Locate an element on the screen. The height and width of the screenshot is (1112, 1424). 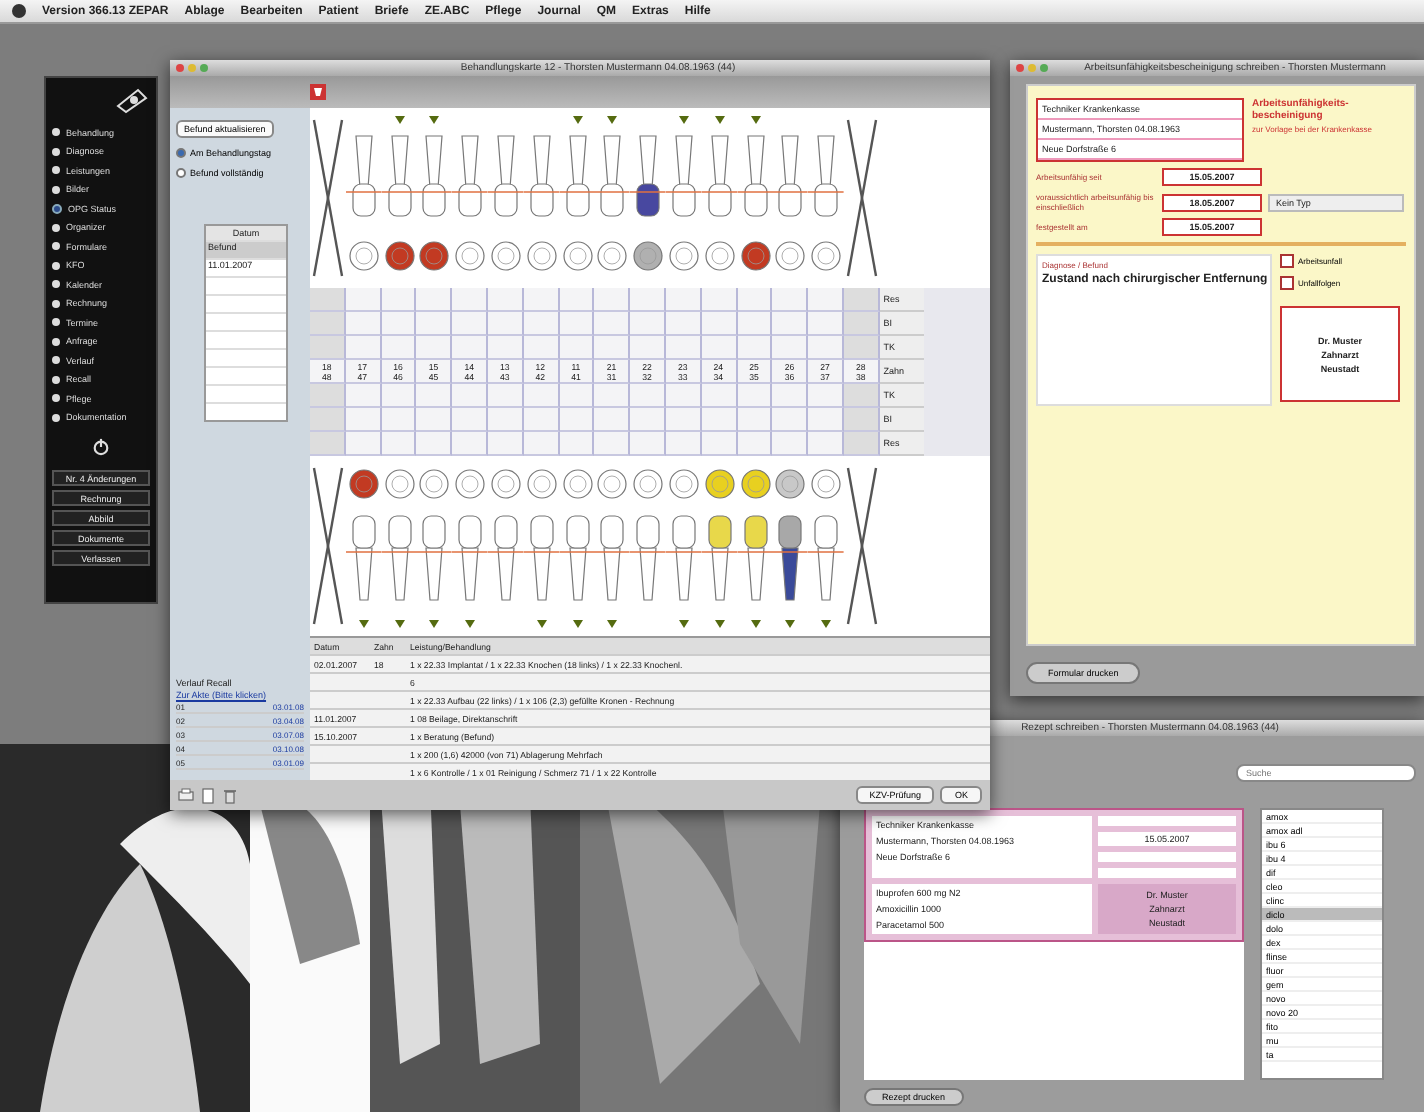
tooth-icon is located at coordinates (318, 92).